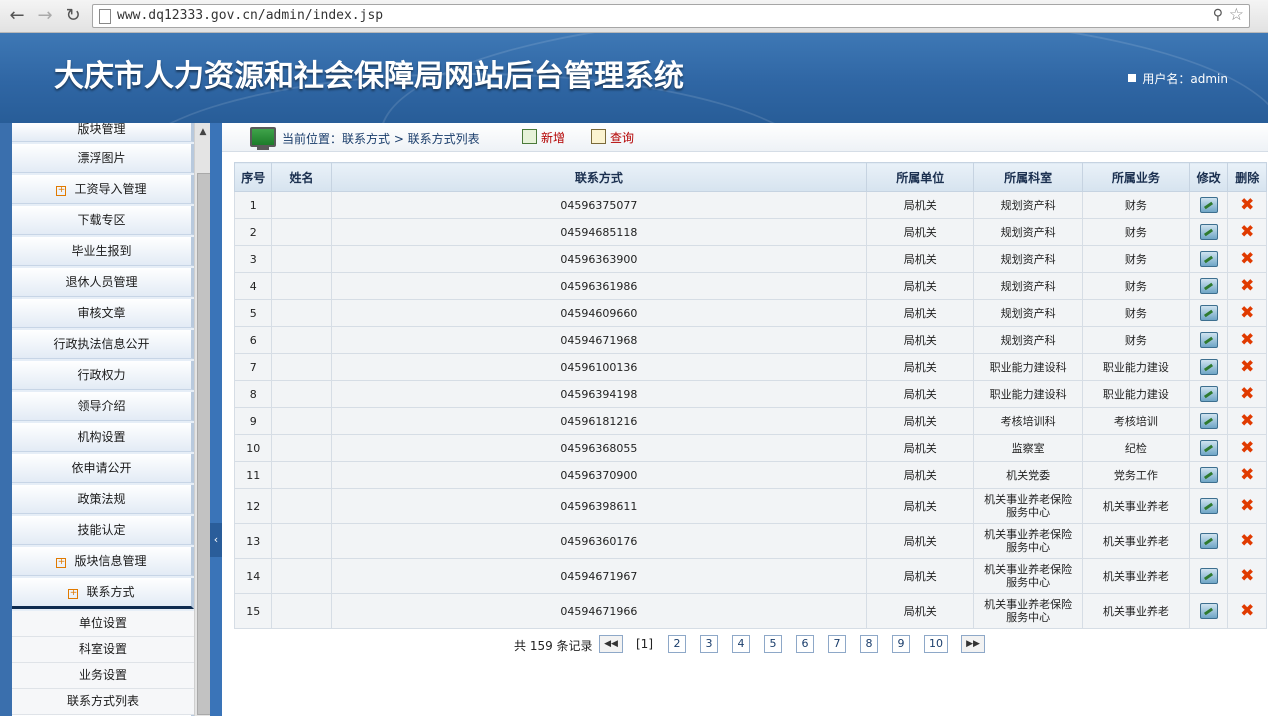  What do you see at coordinates (901, 644) in the screenshot?
I see `page-button: 9` at bounding box center [901, 644].